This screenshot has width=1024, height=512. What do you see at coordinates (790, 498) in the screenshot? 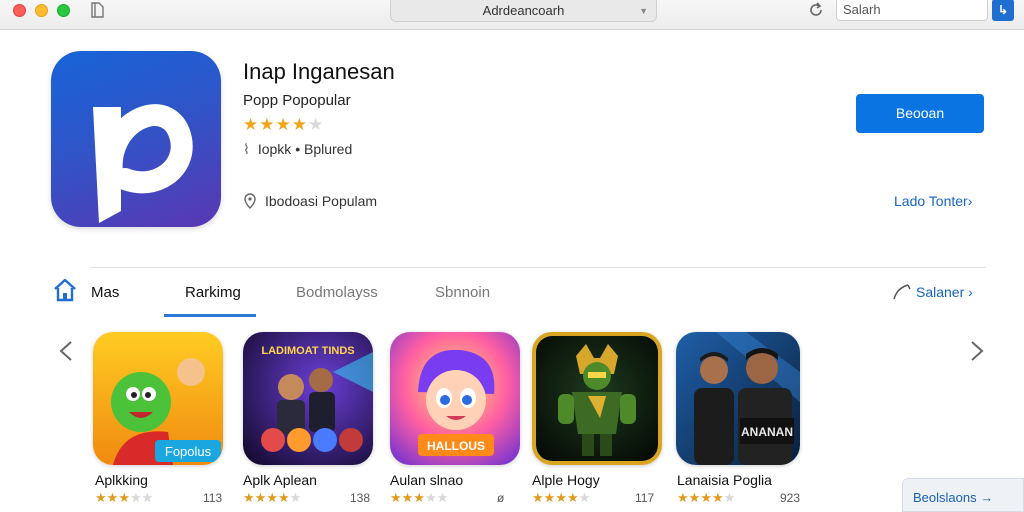
I see `app-card-5-count: 923` at bounding box center [790, 498].